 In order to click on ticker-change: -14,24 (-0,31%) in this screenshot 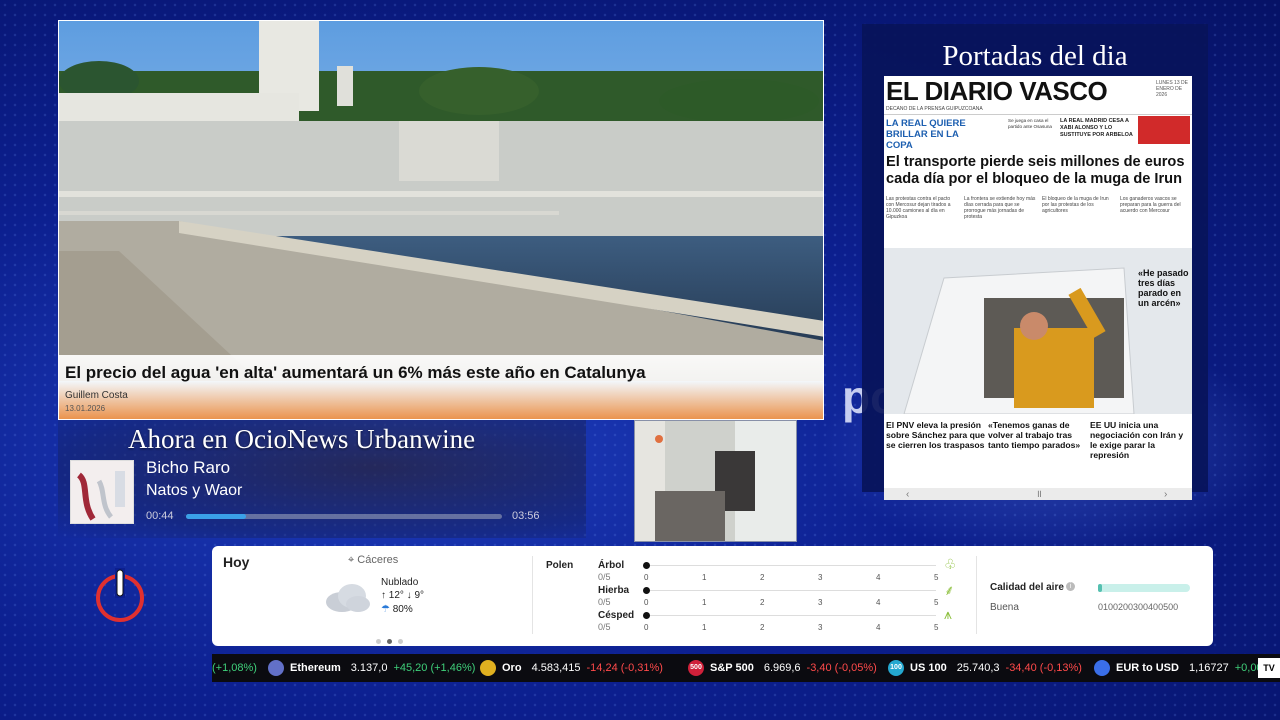, I will do `click(624, 668)`.